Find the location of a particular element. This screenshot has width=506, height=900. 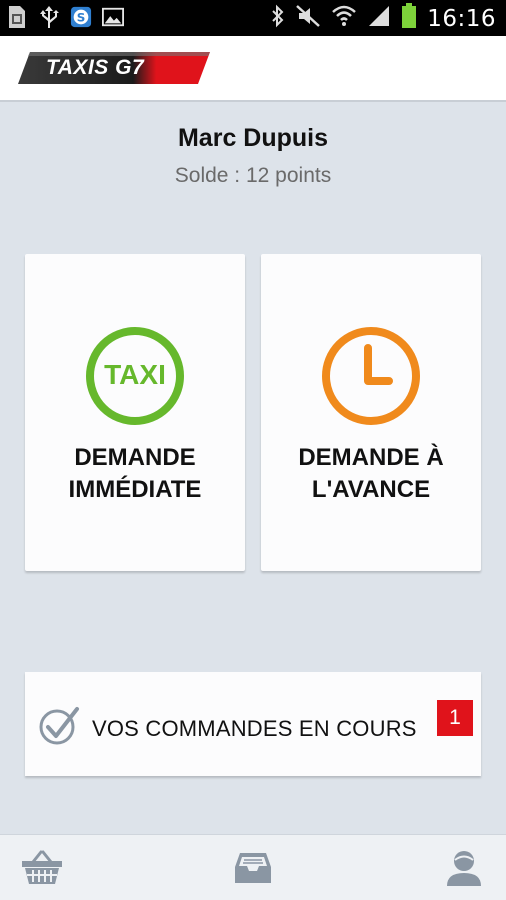

profile-icon is located at coordinates (464, 868).